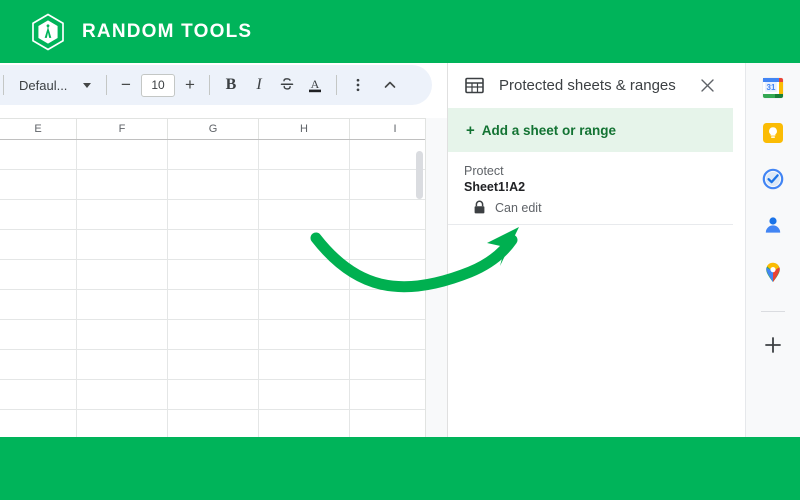  I want to click on vertical-scrollbar, so click(419, 175).